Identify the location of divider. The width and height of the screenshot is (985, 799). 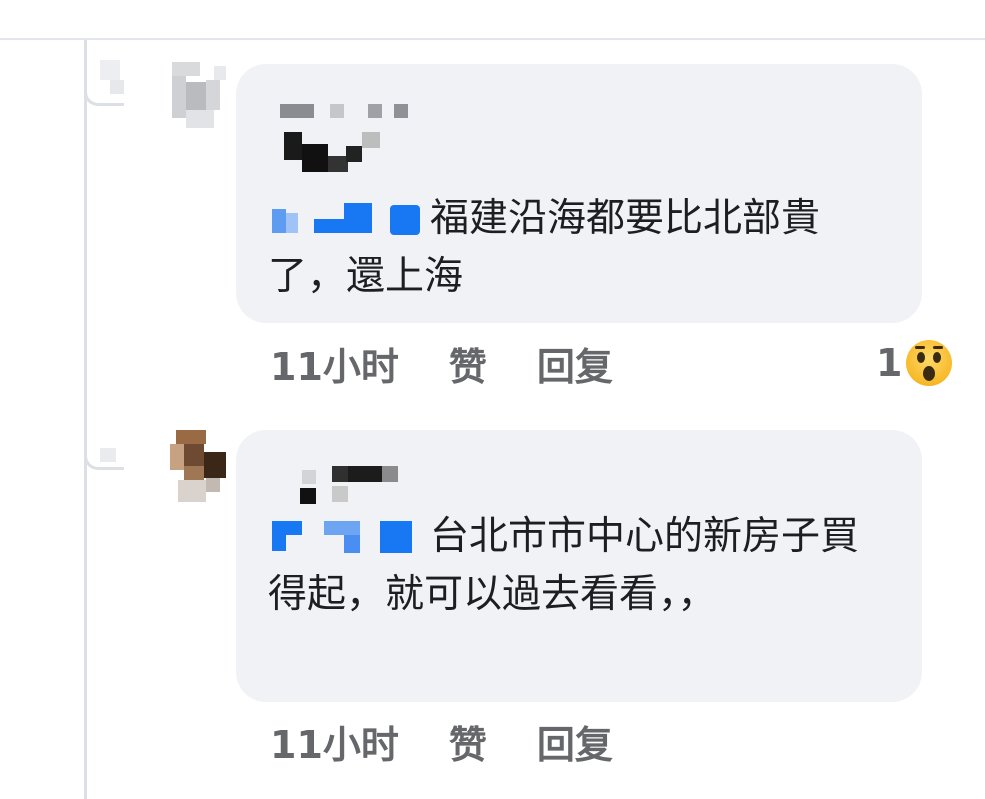
(492, 39).